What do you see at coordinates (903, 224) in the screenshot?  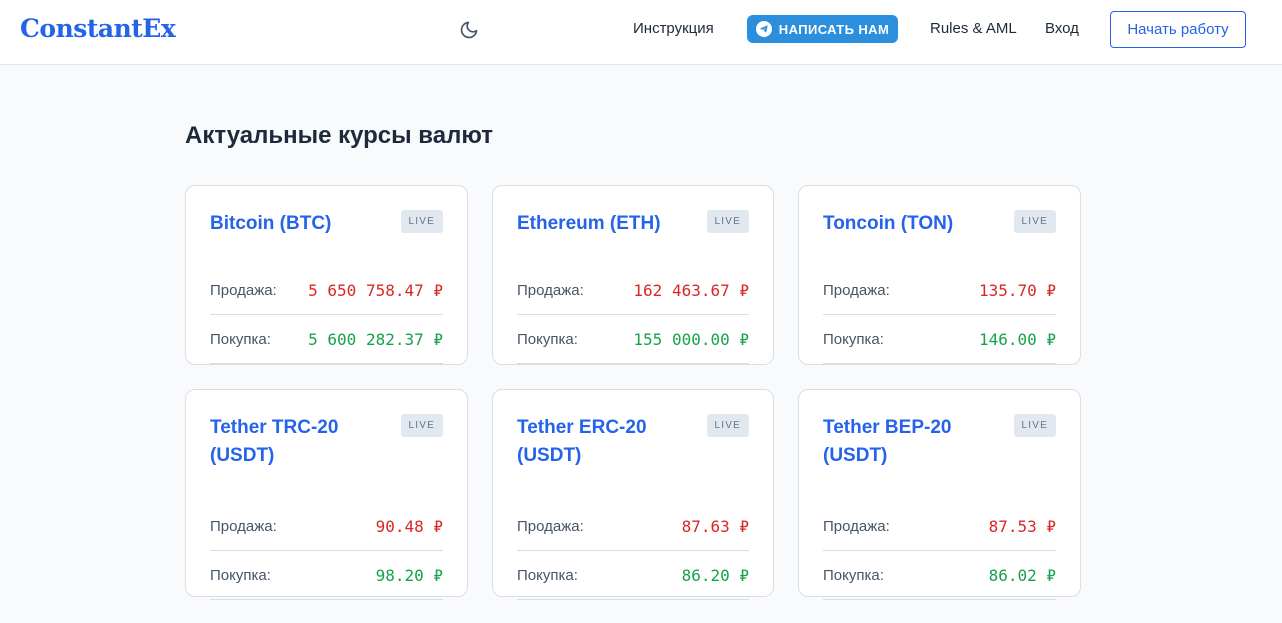 I see `currency-name: Toncoin (TON)` at bounding box center [903, 224].